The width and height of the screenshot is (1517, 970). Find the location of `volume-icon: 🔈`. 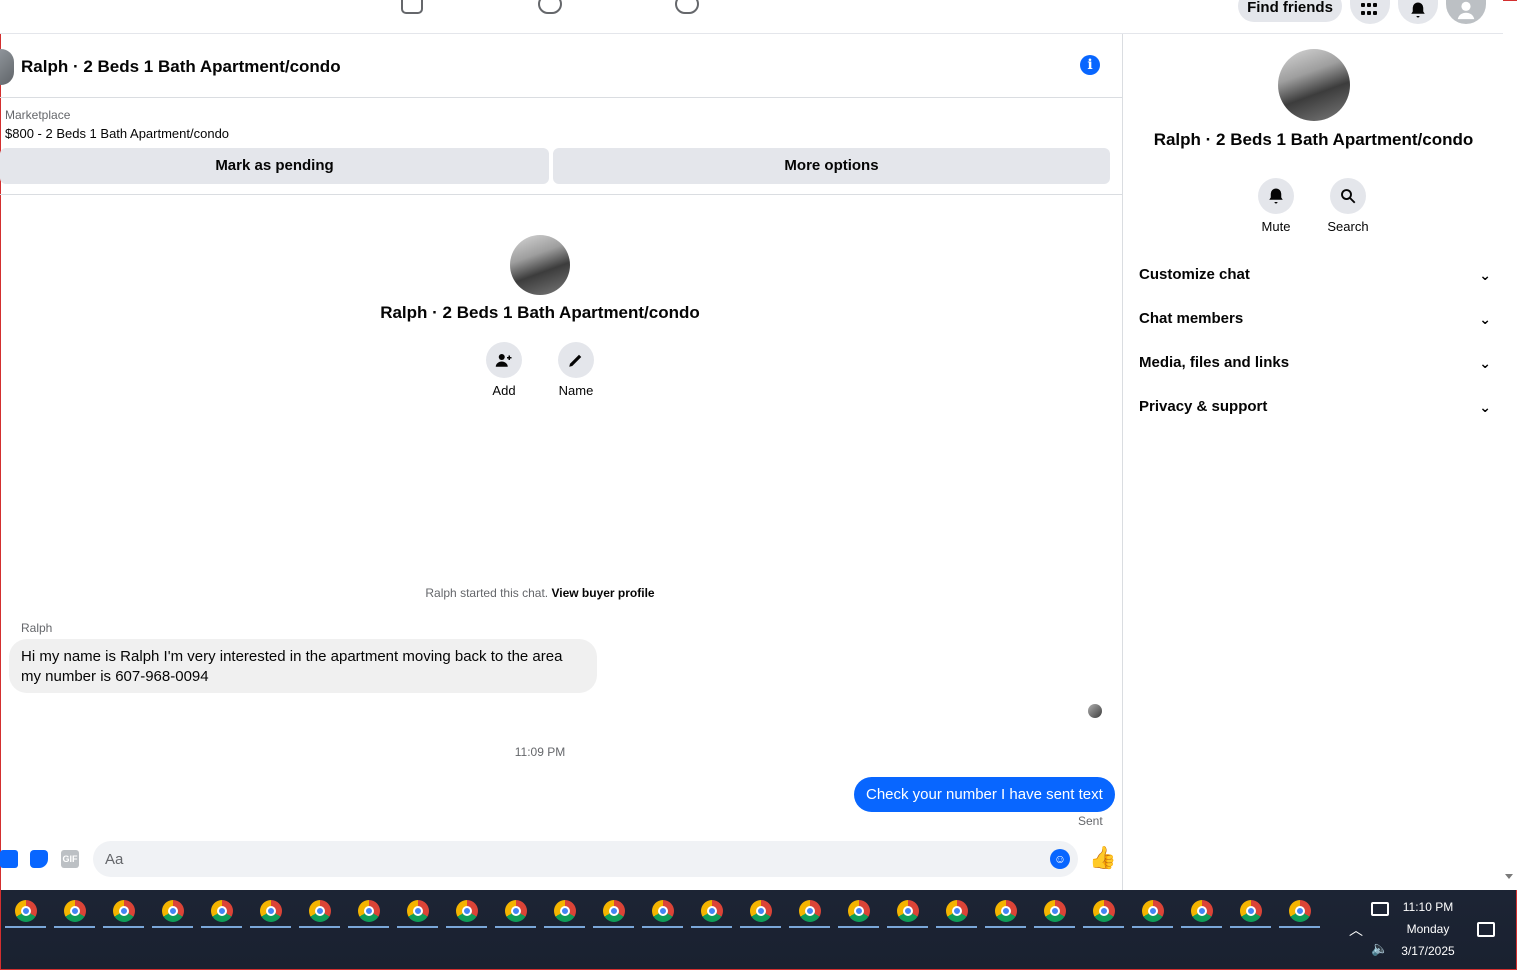

volume-icon: 🔈 is located at coordinates (1379, 948).